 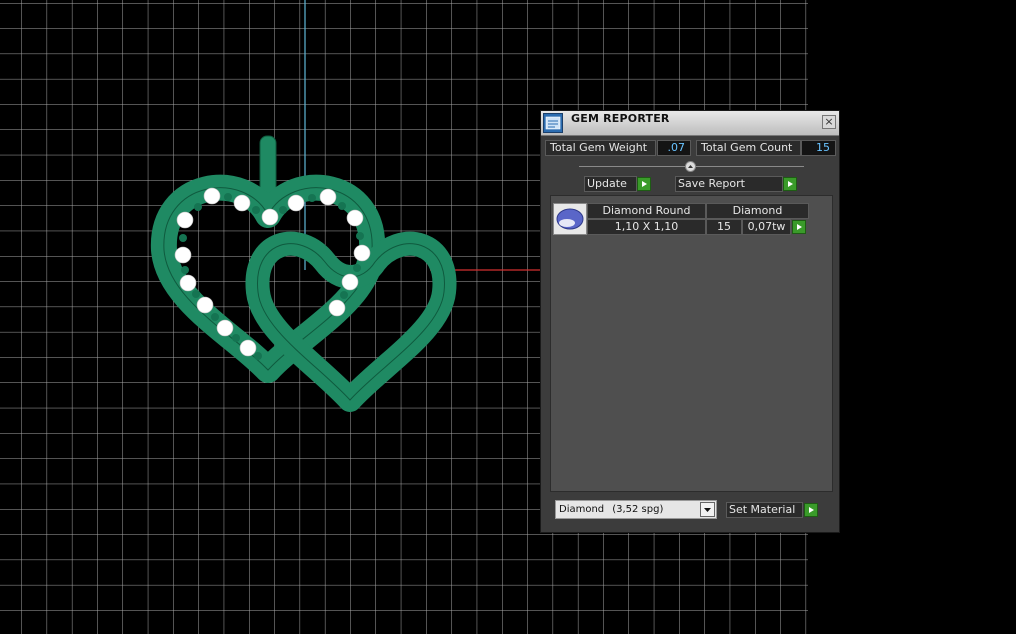 I want to click on title-bar: GEM REPORTER ×, so click(x=690, y=123).